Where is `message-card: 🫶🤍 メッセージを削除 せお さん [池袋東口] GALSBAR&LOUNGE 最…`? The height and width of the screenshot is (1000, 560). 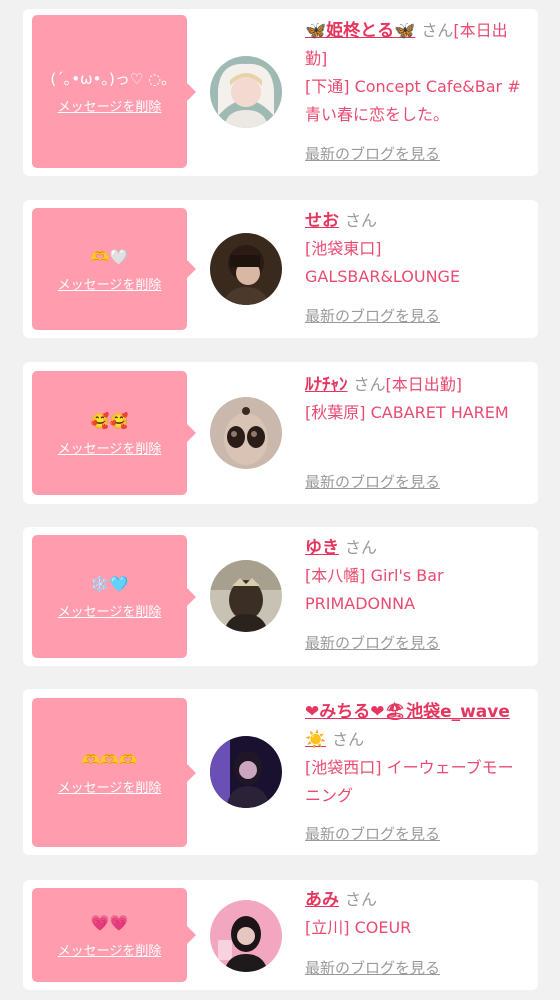 message-card: 🫶🤍 メッセージを削除 せお さん [池袋東口] GALSBAR&LOUNGE 最… is located at coordinates (280, 269).